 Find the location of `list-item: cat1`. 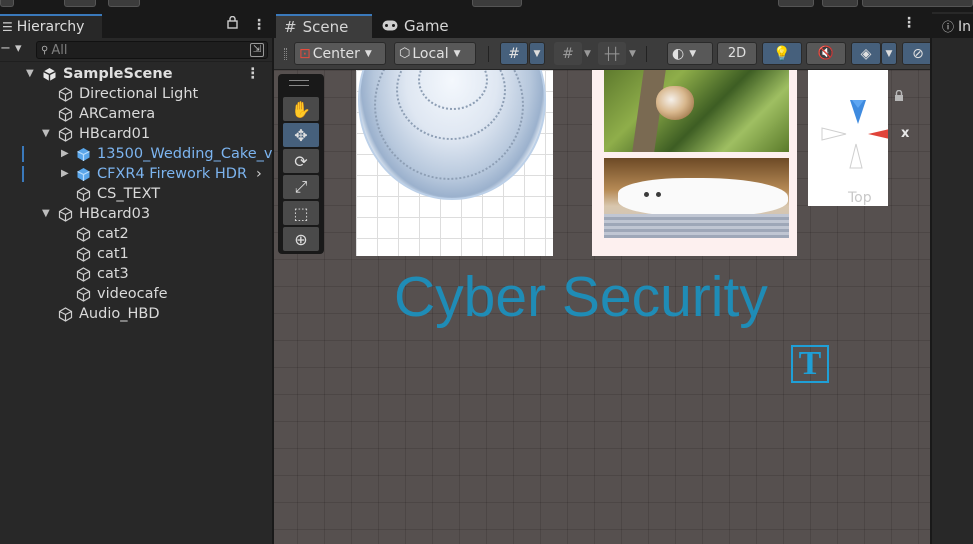

list-item: cat1 is located at coordinates (136, 254).